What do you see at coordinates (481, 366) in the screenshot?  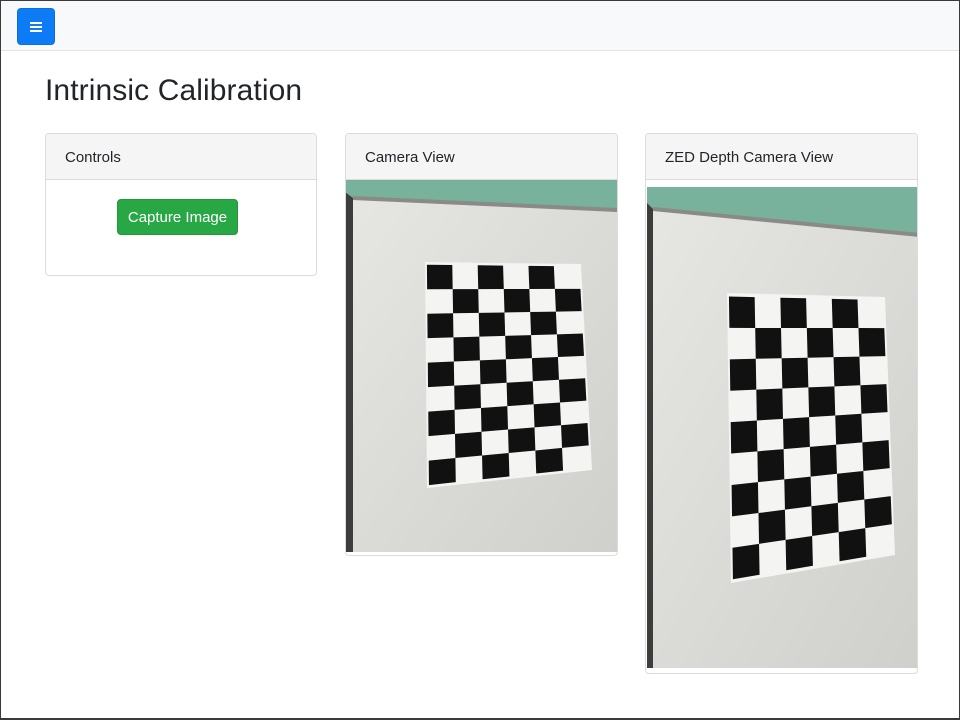 I see `camera-feed-image` at bounding box center [481, 366].